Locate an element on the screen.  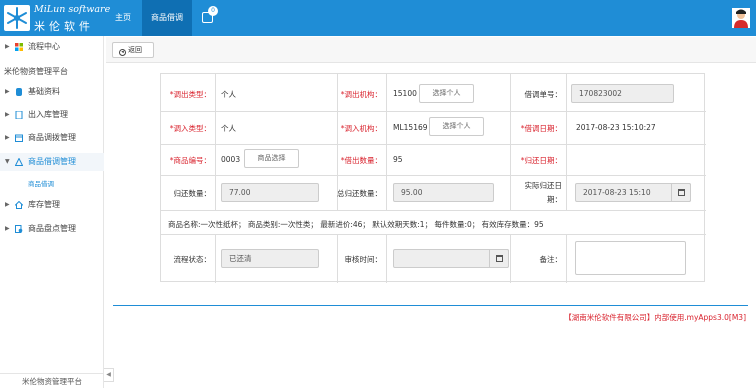
sidebar-collapse-toggle: ◀ is located at coordinates (109, 375).